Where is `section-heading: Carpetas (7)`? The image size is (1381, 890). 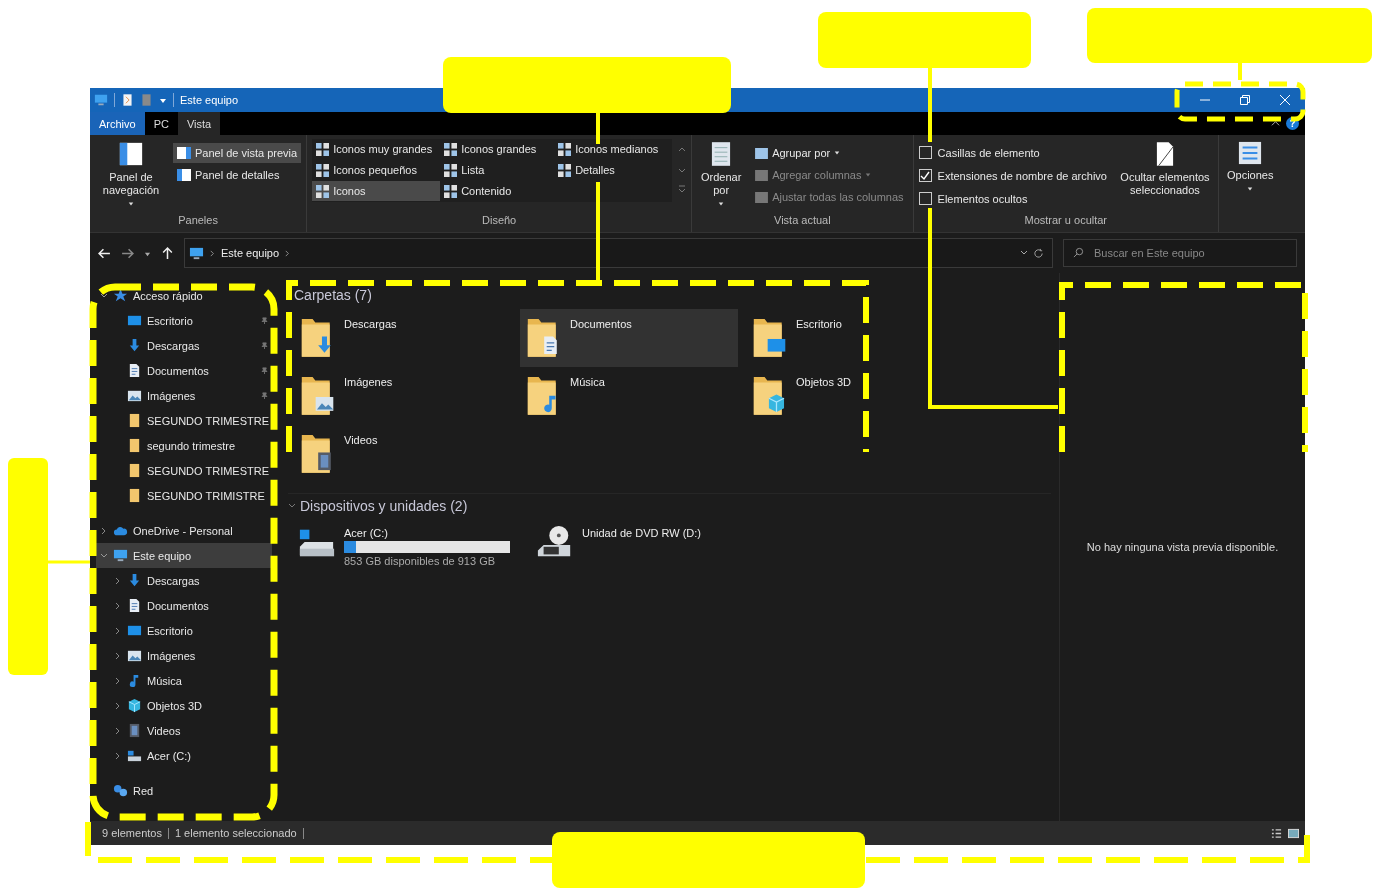
section-heading: Carpetas (7) is located at coordinates (333, 295).